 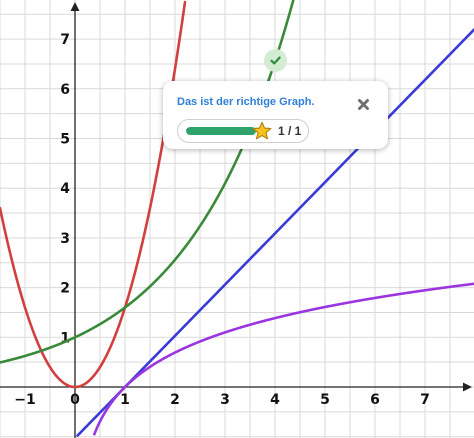 What do you see at coordinates (290, 131) in the screenshot?
I see `progress-count: 1 / 1` at bounding box center [290, 131].